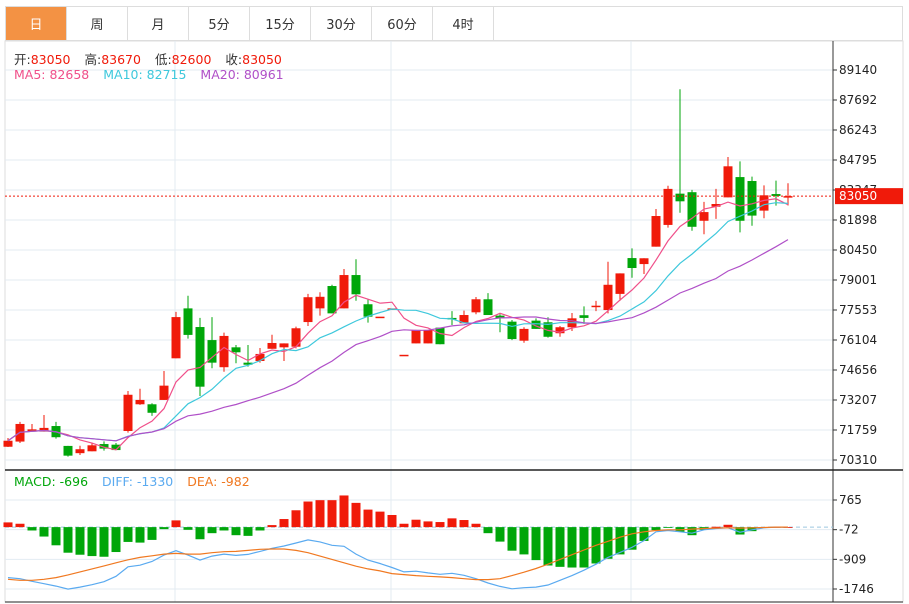 This screenshot has height=604, width=909. What do you see at coordinates (849, 530) in the screenshot?
I see `macd-tick-label: -72` at bounding box center [849, 530].